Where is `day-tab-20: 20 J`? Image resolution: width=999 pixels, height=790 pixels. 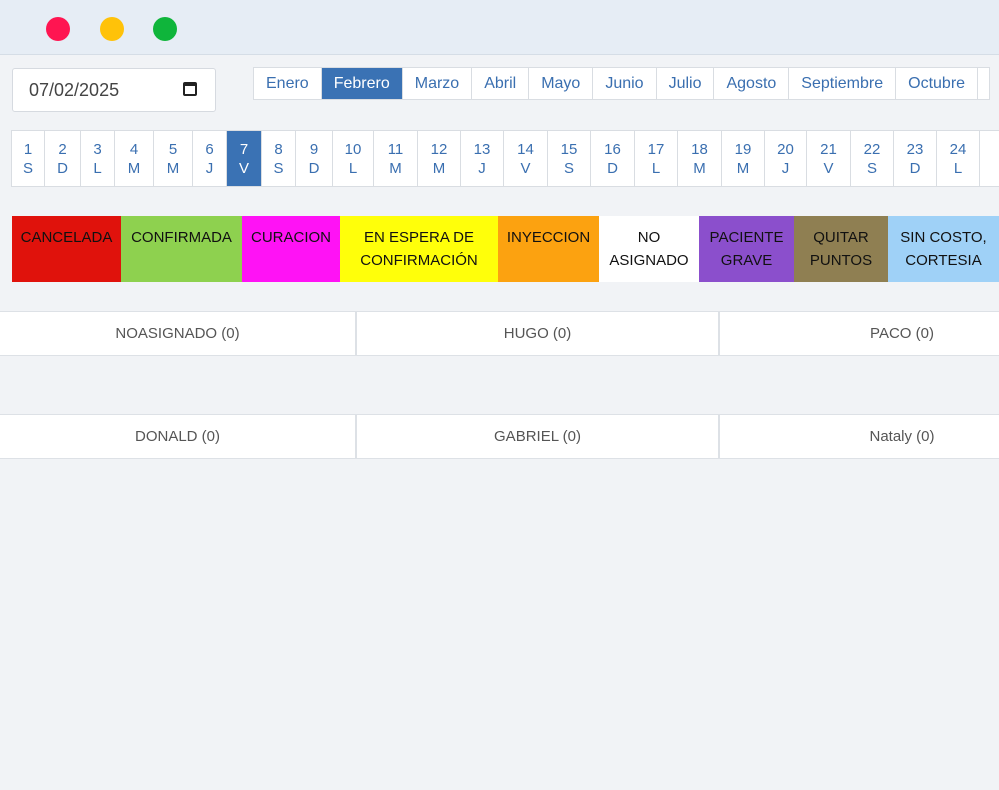 day-tab-20: 20 J is located at coordinates (786, 158).